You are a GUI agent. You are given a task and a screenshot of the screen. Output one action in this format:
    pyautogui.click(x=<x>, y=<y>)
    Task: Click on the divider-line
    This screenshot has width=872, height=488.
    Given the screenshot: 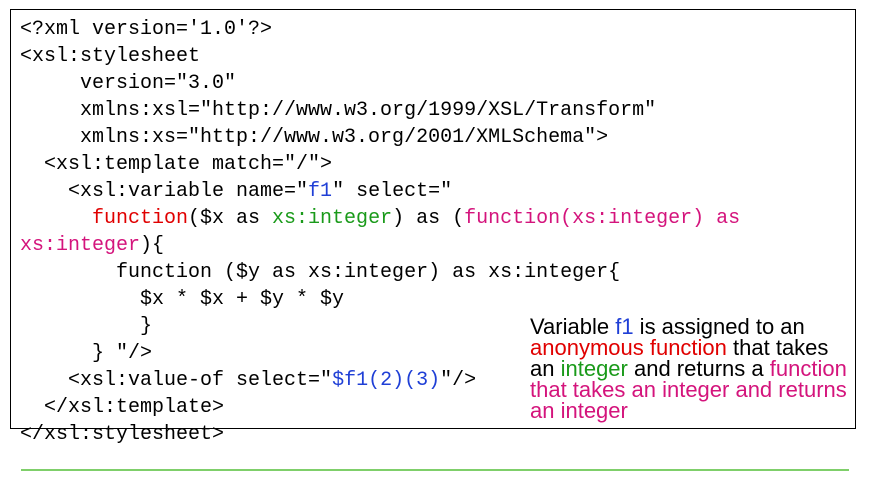 What is the action you would take?
    pyautogui.click(x=435, y=470)
    